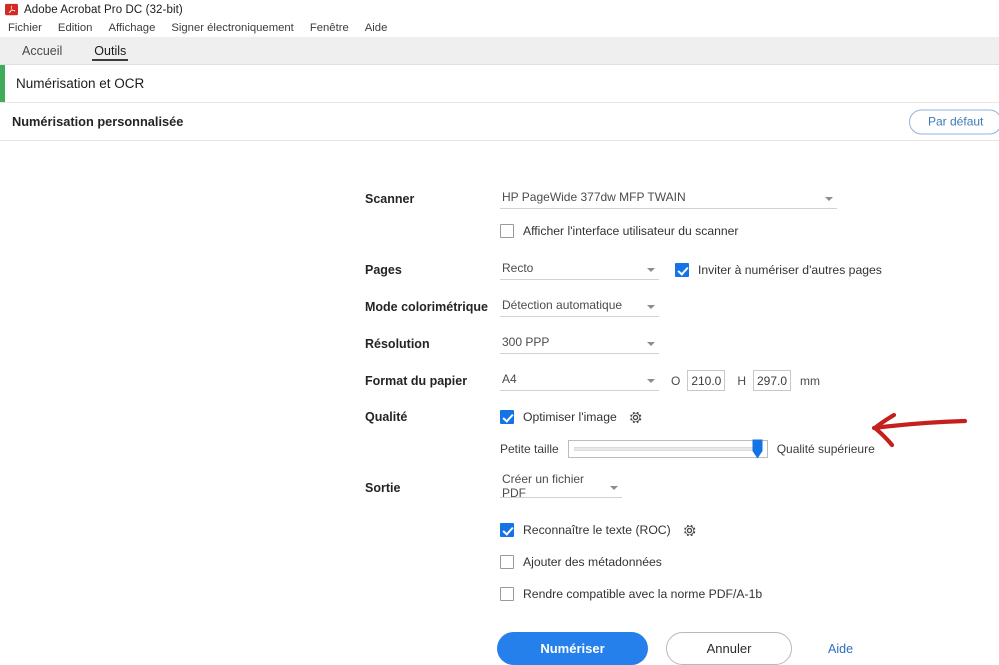 The image size is (999, 665). Describe the element at coordinates (499, 9) in the screenshot. I see `window-titlebar: Adobe Acrobat Pro DC (32-bit)` at that location.